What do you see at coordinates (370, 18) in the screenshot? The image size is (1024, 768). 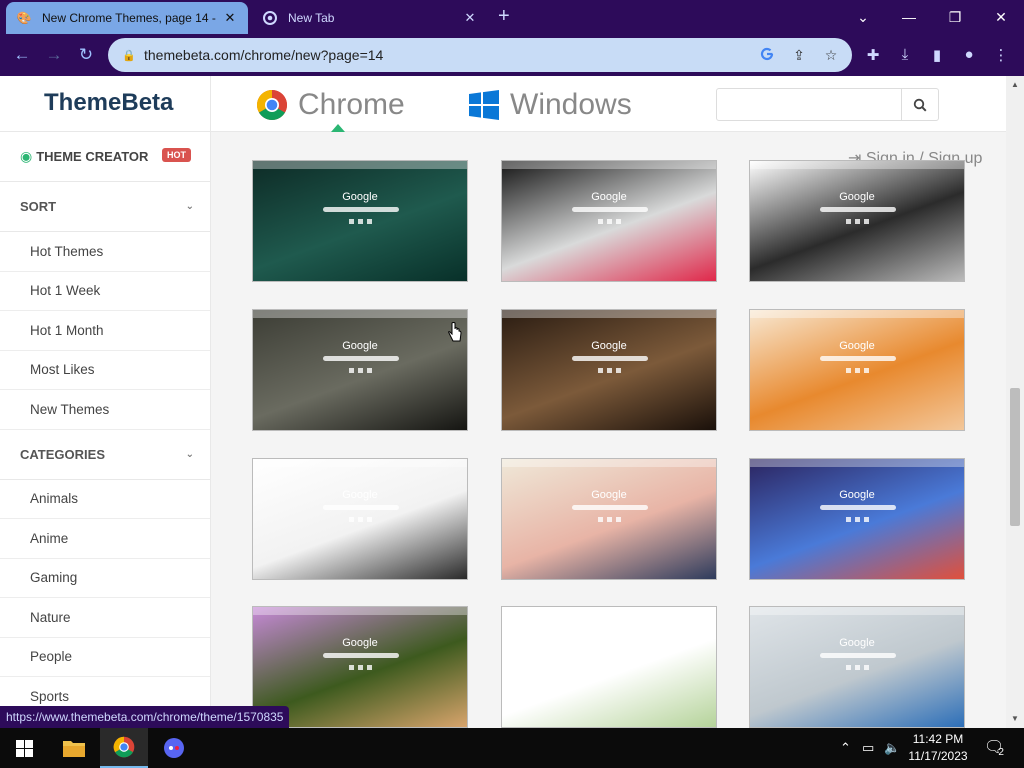 I see `tab-new-tab: New Tab ✕` at bounding box center [370, 18].